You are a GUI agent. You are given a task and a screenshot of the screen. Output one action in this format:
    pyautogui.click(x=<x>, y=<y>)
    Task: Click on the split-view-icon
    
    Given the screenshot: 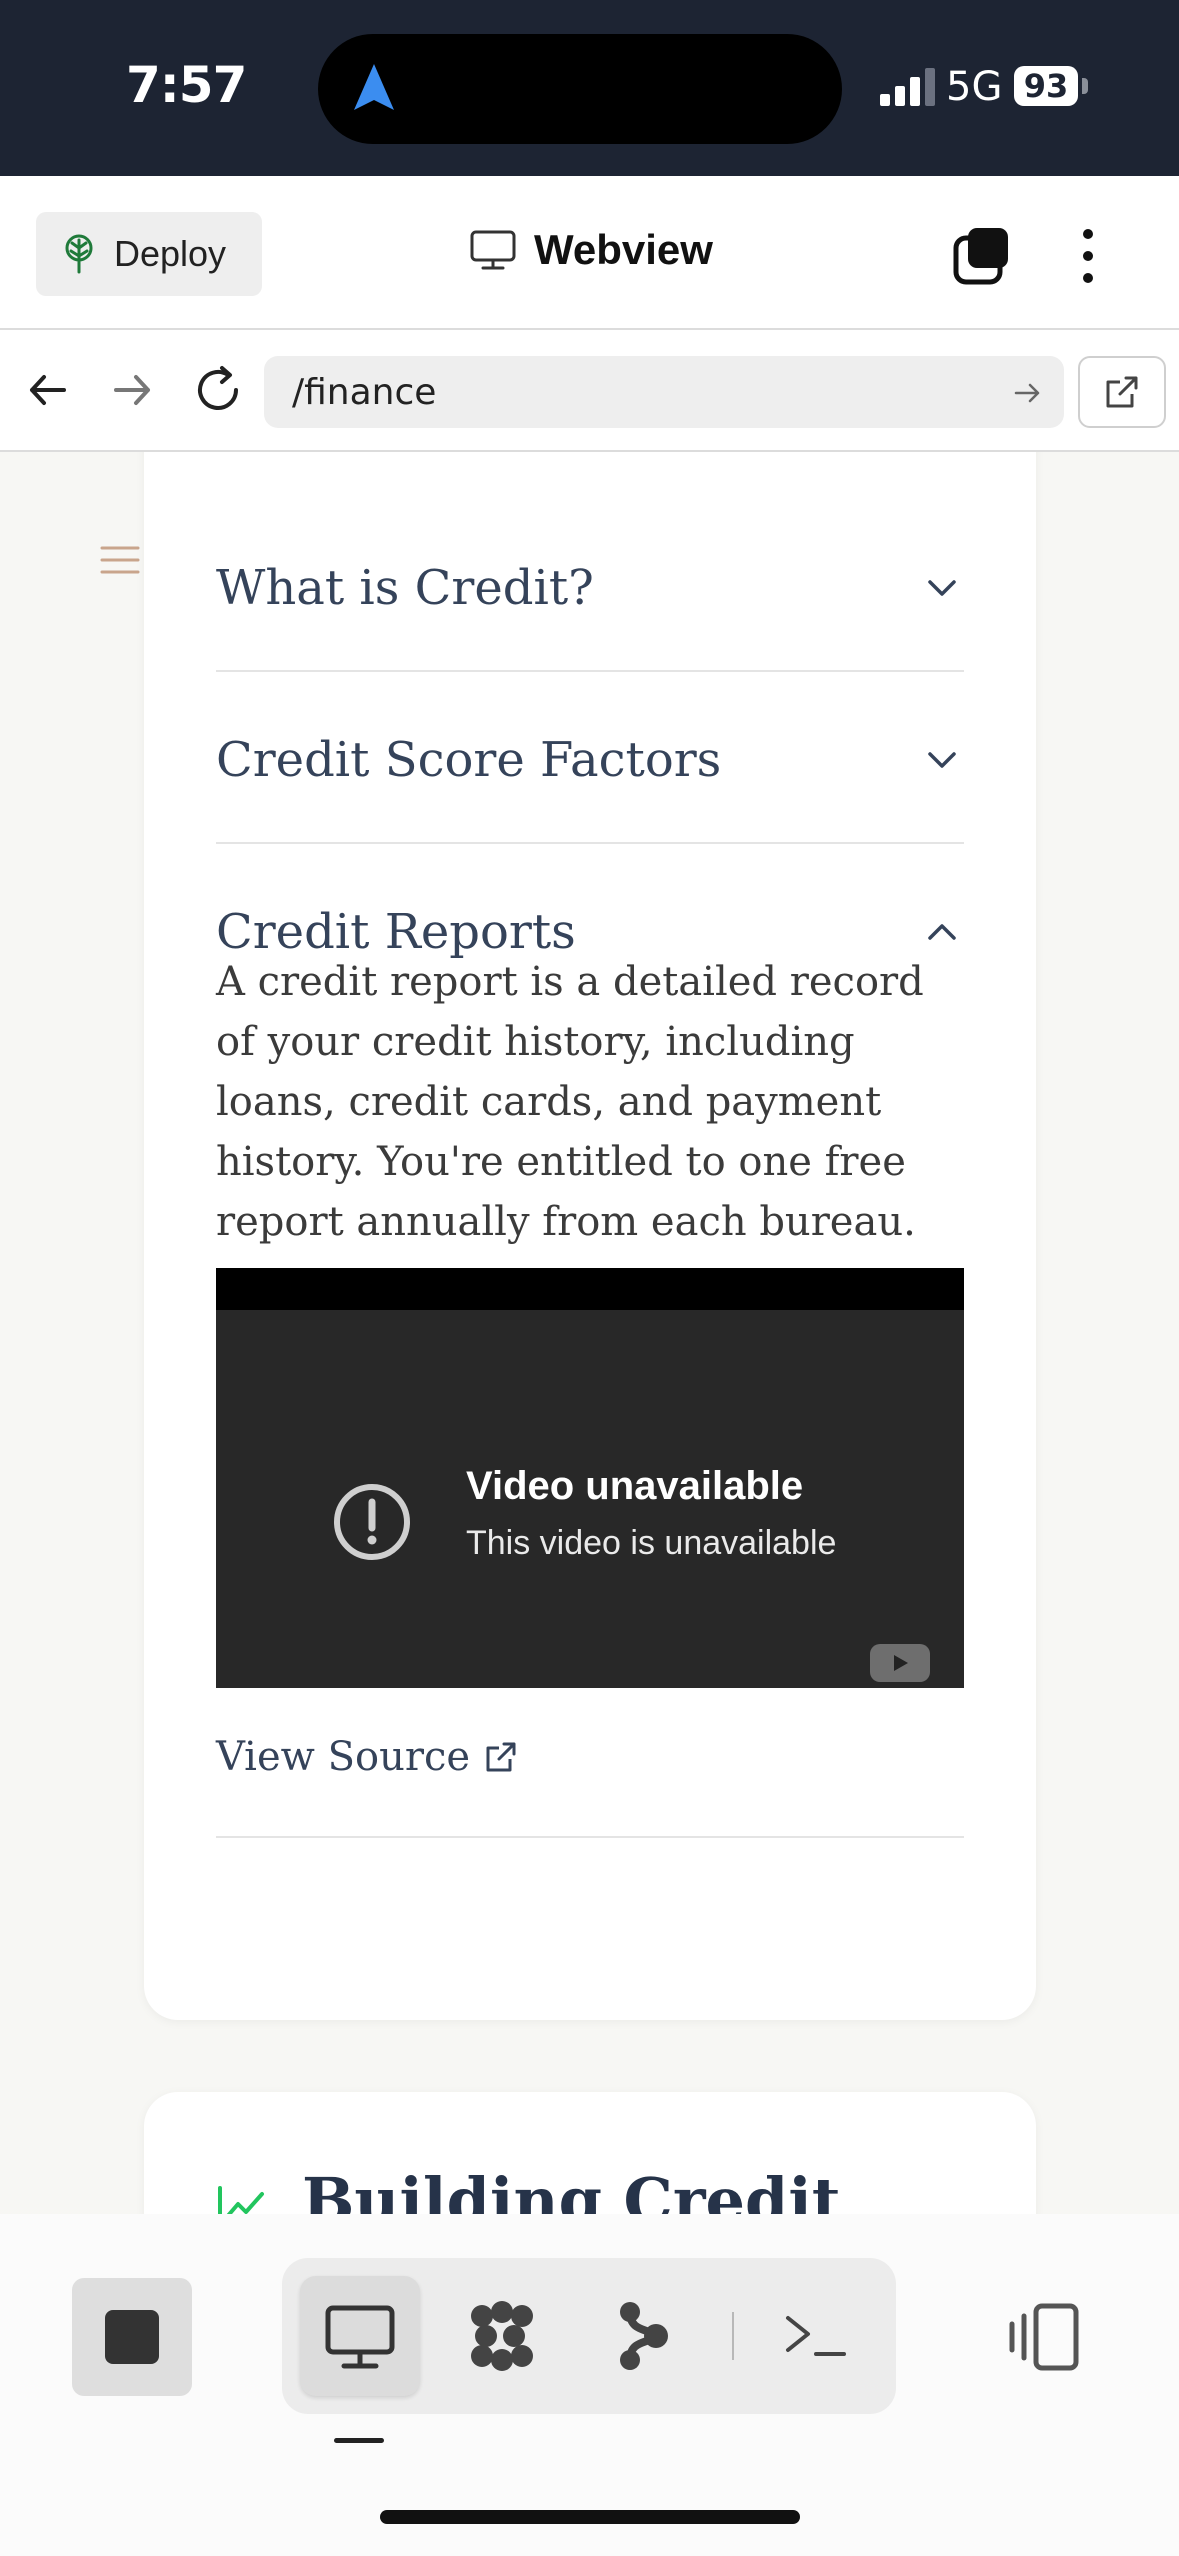 What is the action you would take?
    pyautogui.click(x=1044, y=2337)
    